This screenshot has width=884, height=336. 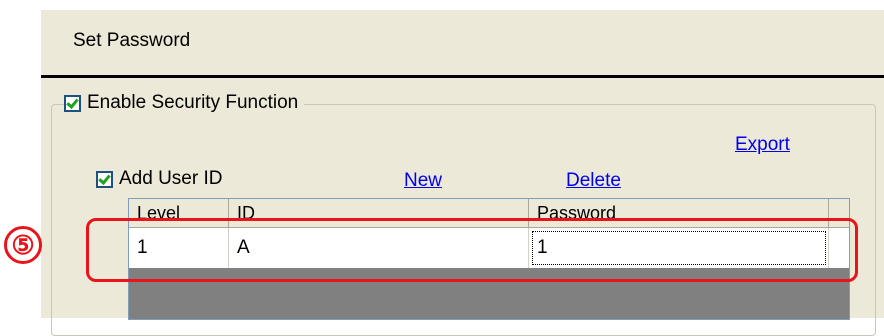 I want to click on add-user-id-label: Add User ID, so click(x=171, y=178).